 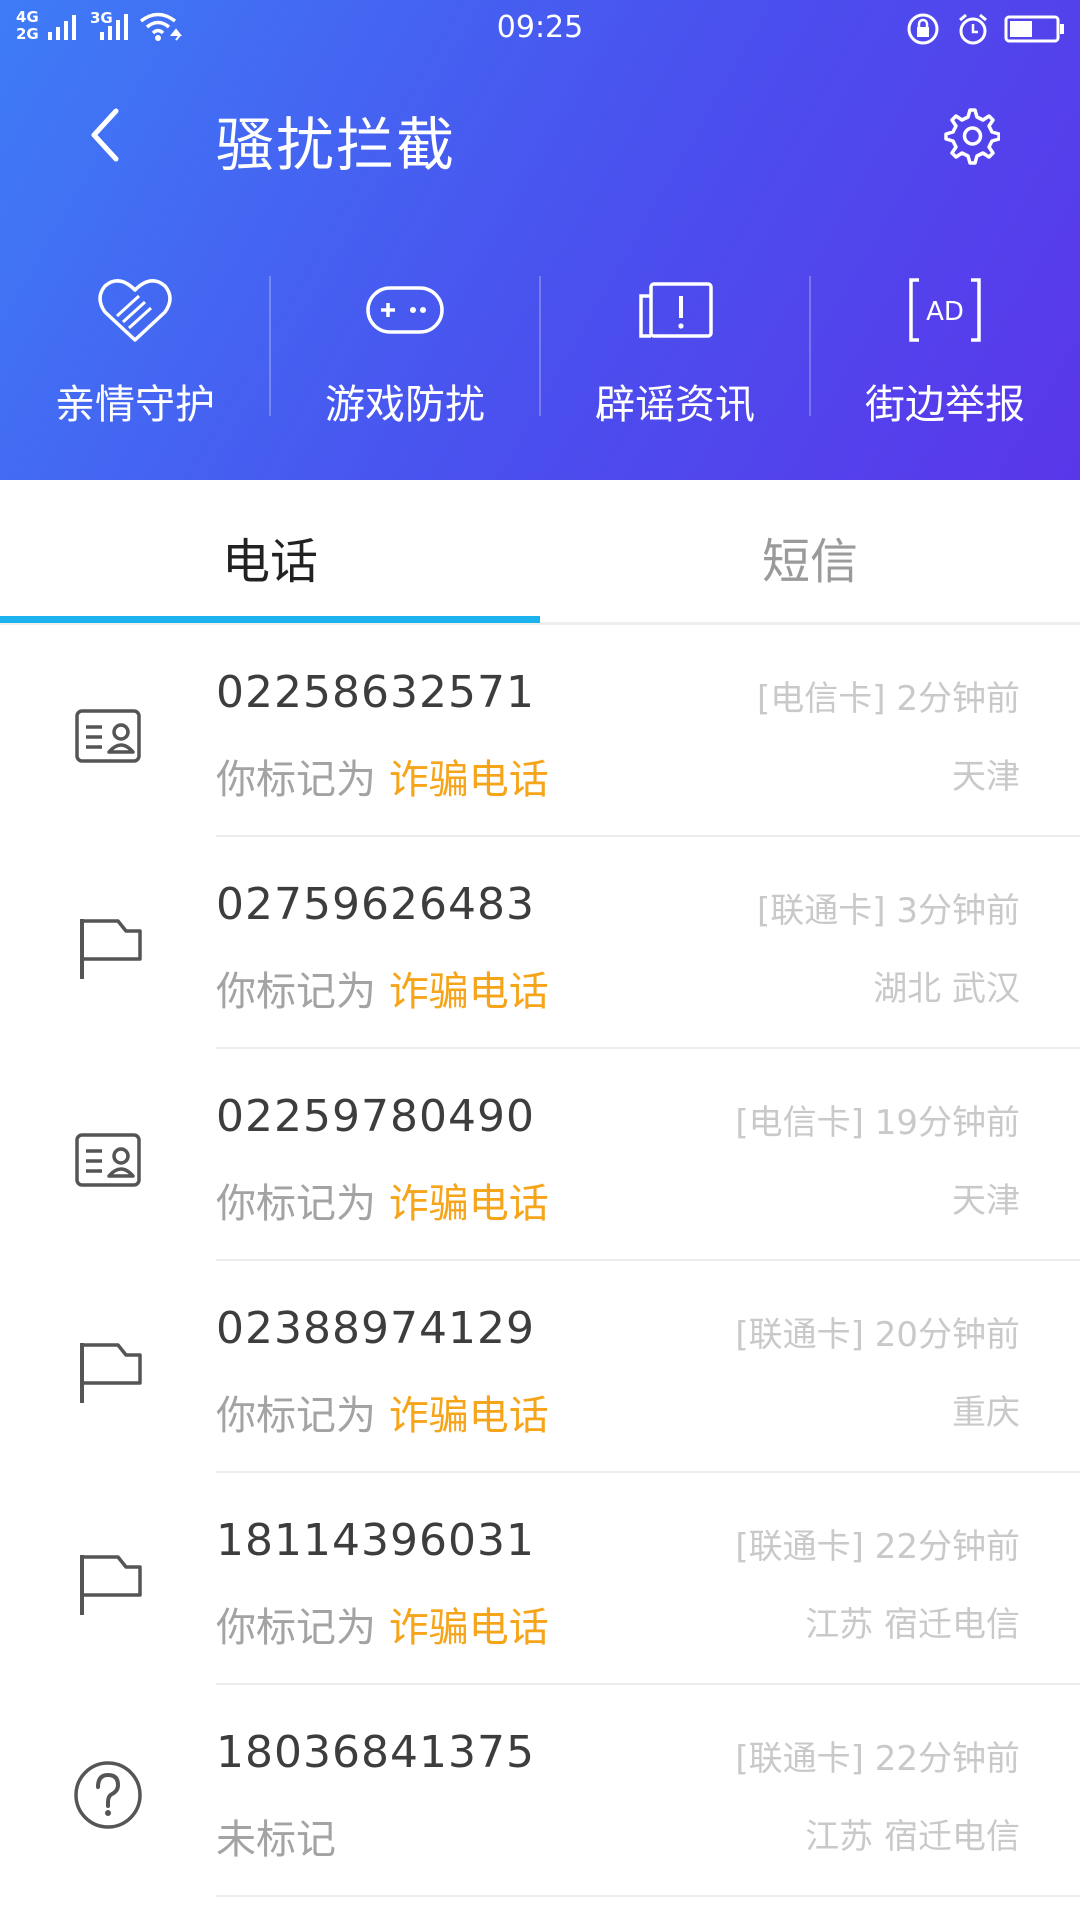 I want to click on rotation-lock-icon, so click(x=923, y=29).